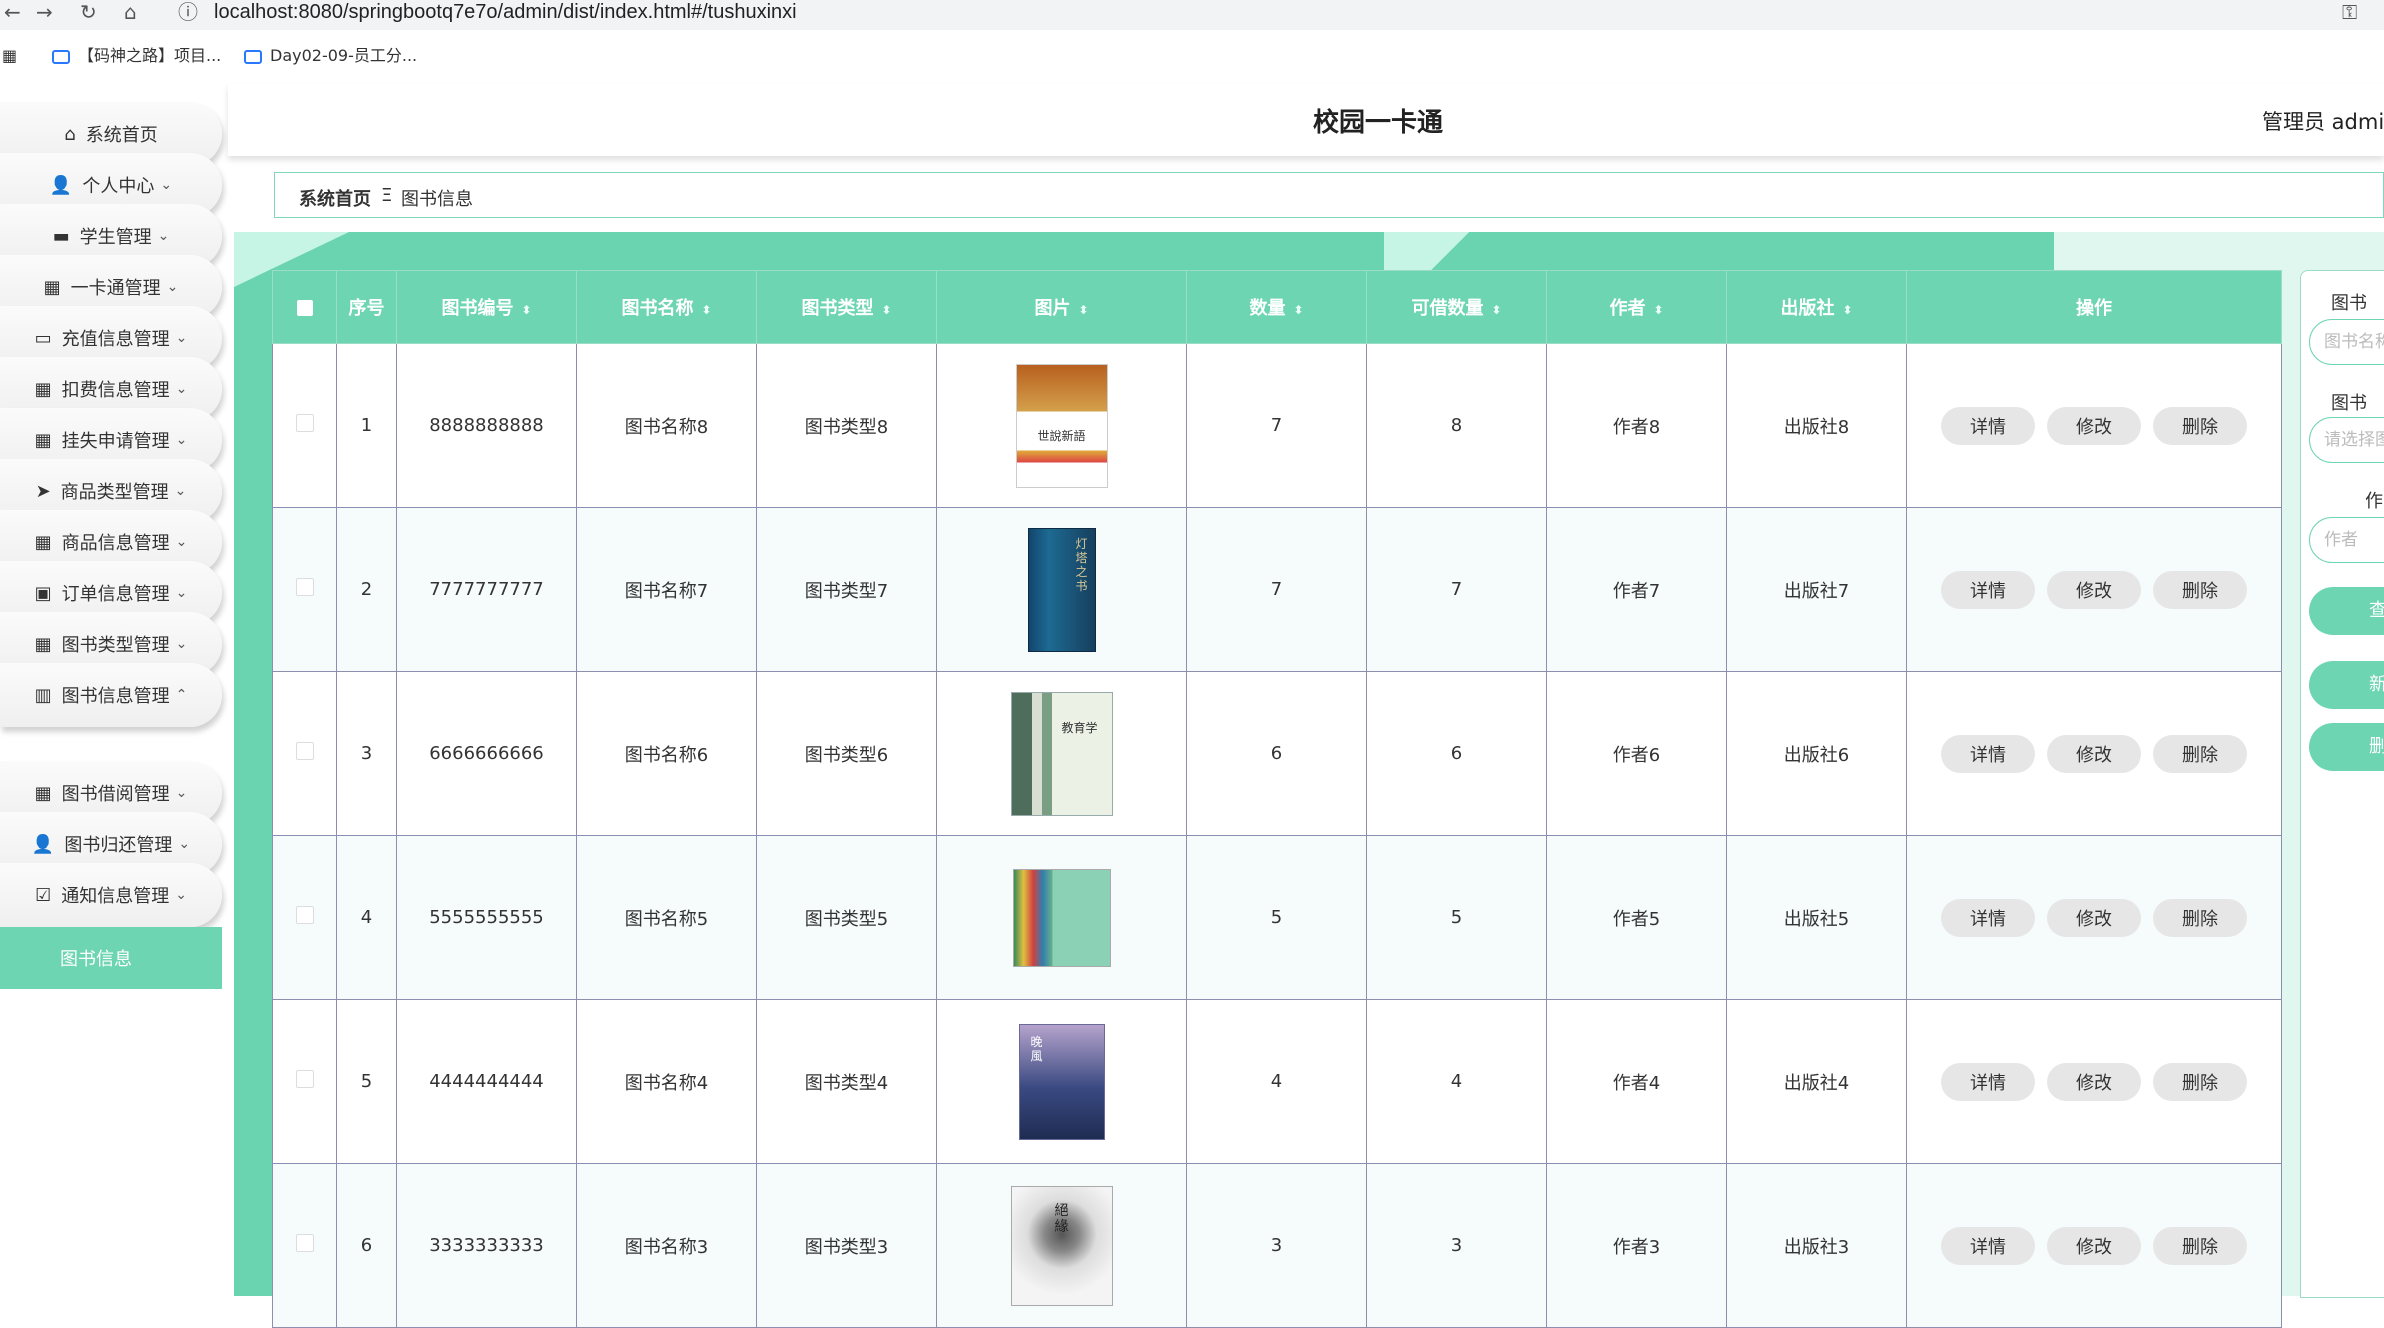 The width and height of the screenshot is (2384, 1328). What do you see at coordinates (846, 1081) in the screenshot?
I see `cell-type: 图书类型4` at bounding box center [846, 1081].